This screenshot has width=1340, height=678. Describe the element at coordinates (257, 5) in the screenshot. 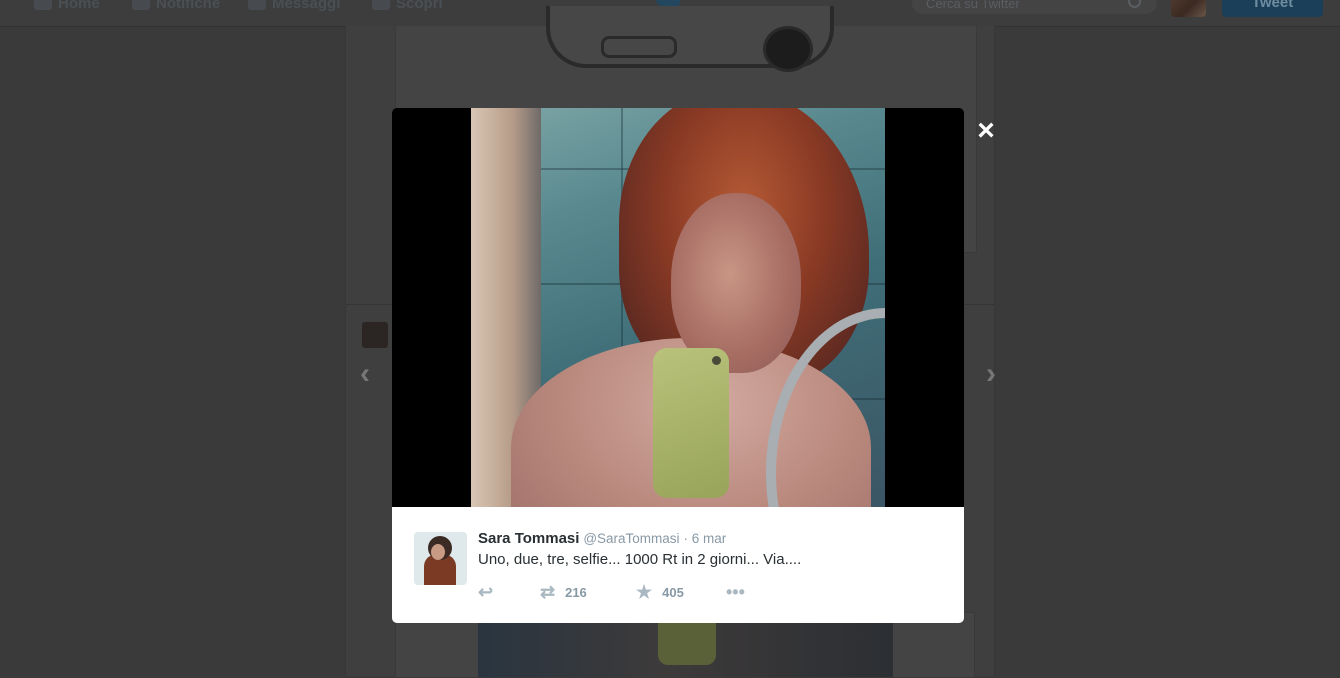

I see `messages-icon` at that location.